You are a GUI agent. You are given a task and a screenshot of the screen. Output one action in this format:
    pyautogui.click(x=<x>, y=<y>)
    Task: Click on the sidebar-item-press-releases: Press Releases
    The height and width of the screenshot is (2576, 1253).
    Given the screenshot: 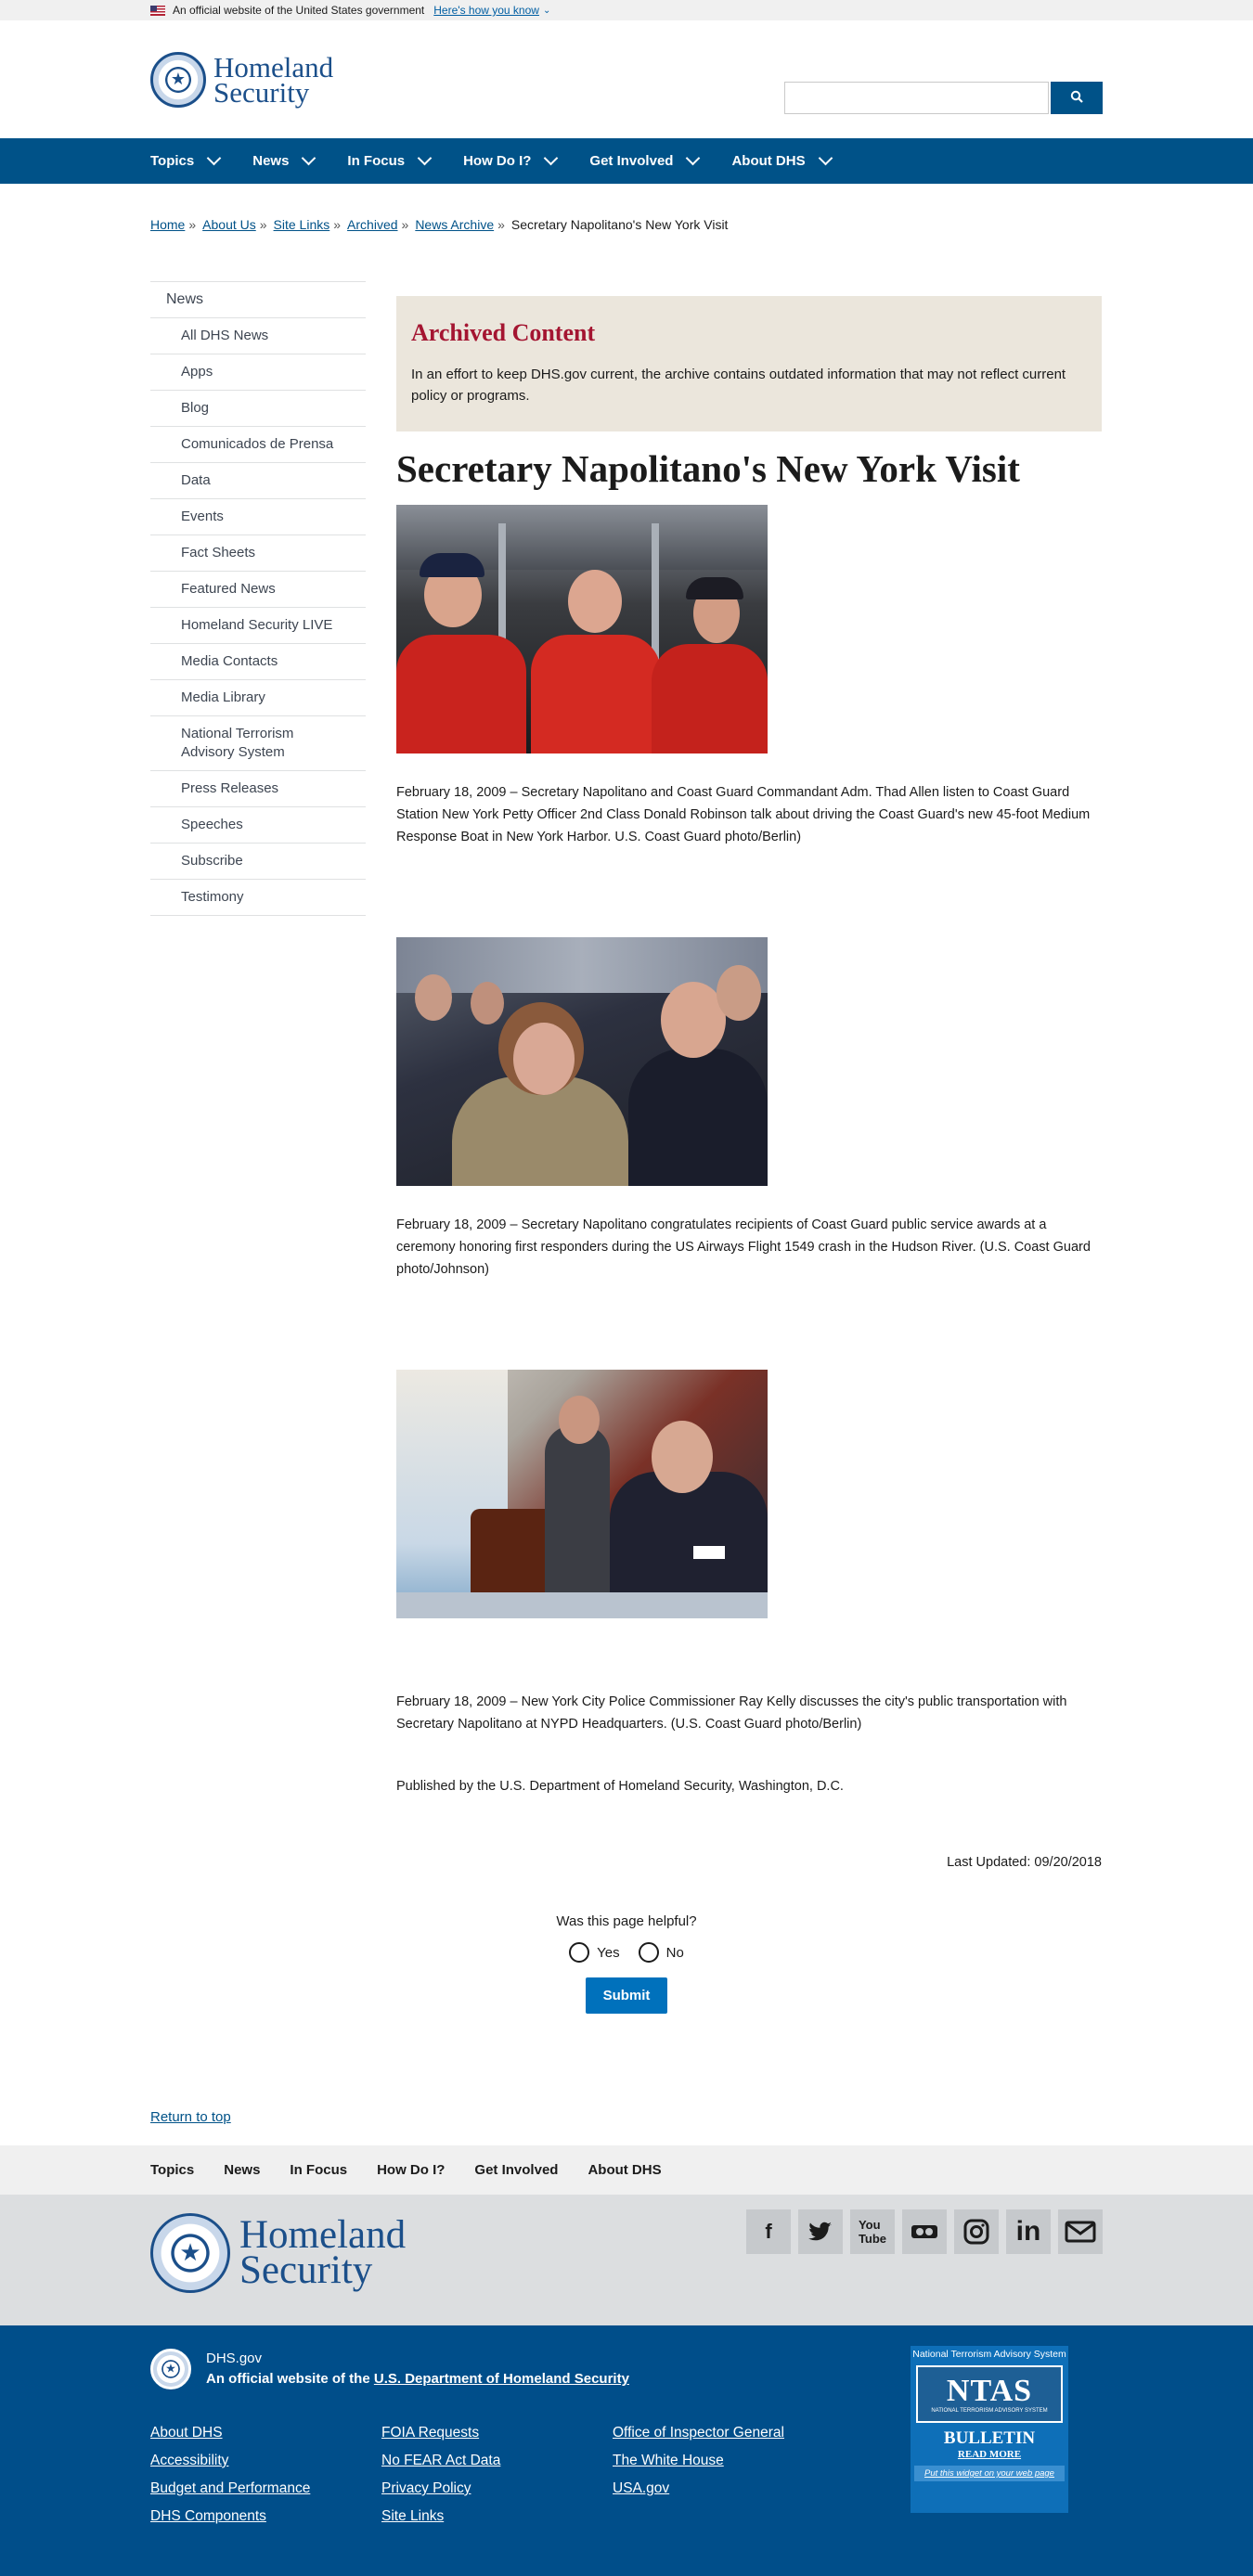 What is the action you would take?
    pyautogui.click(x=258, y=789)
    